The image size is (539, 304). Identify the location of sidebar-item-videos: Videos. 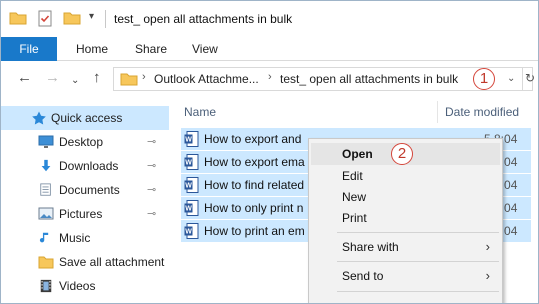
(85, 286).